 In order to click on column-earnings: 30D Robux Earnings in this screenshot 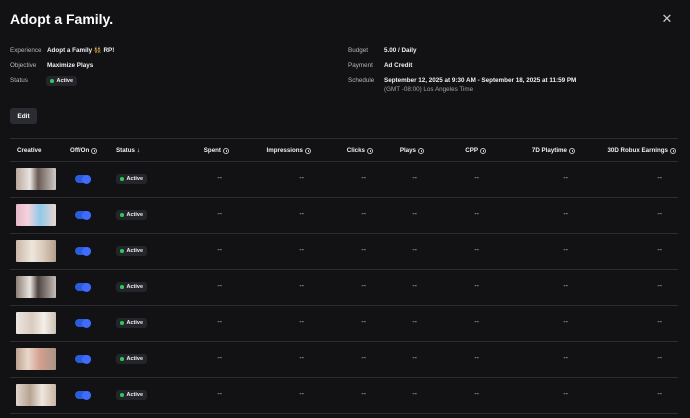, I will do `click(641, 150)`.